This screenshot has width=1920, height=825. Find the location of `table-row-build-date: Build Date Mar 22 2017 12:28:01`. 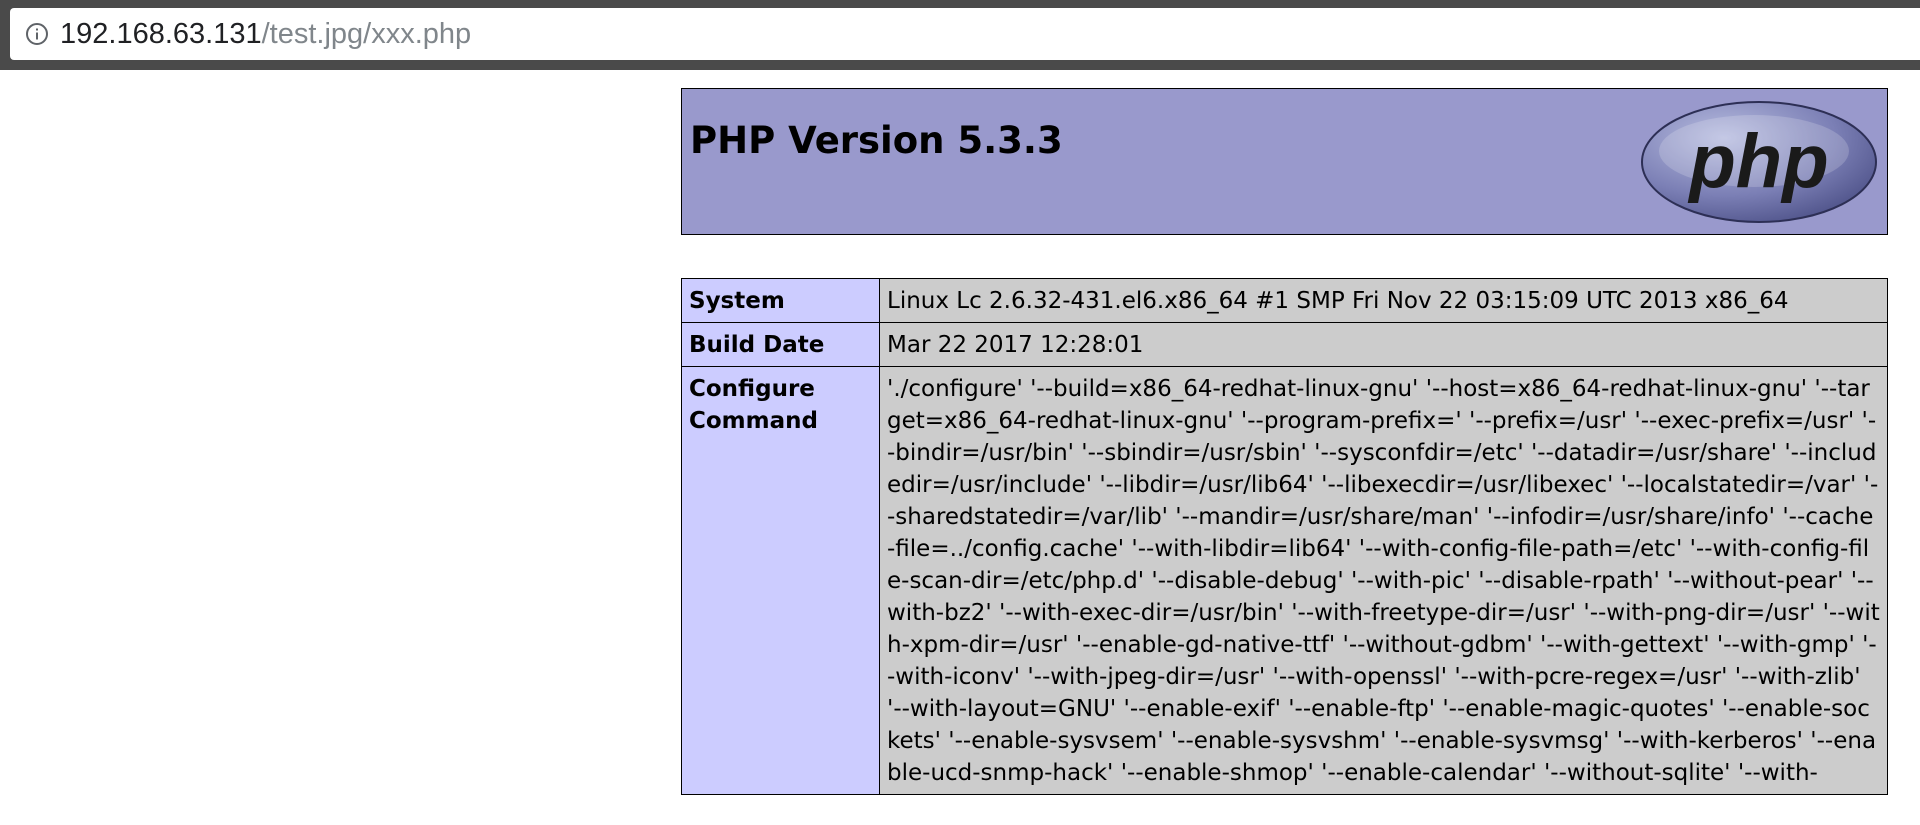

table-row-build-date: Build Date Mar 22 2017 12:28:01 is located at coordinates (1284, 344).